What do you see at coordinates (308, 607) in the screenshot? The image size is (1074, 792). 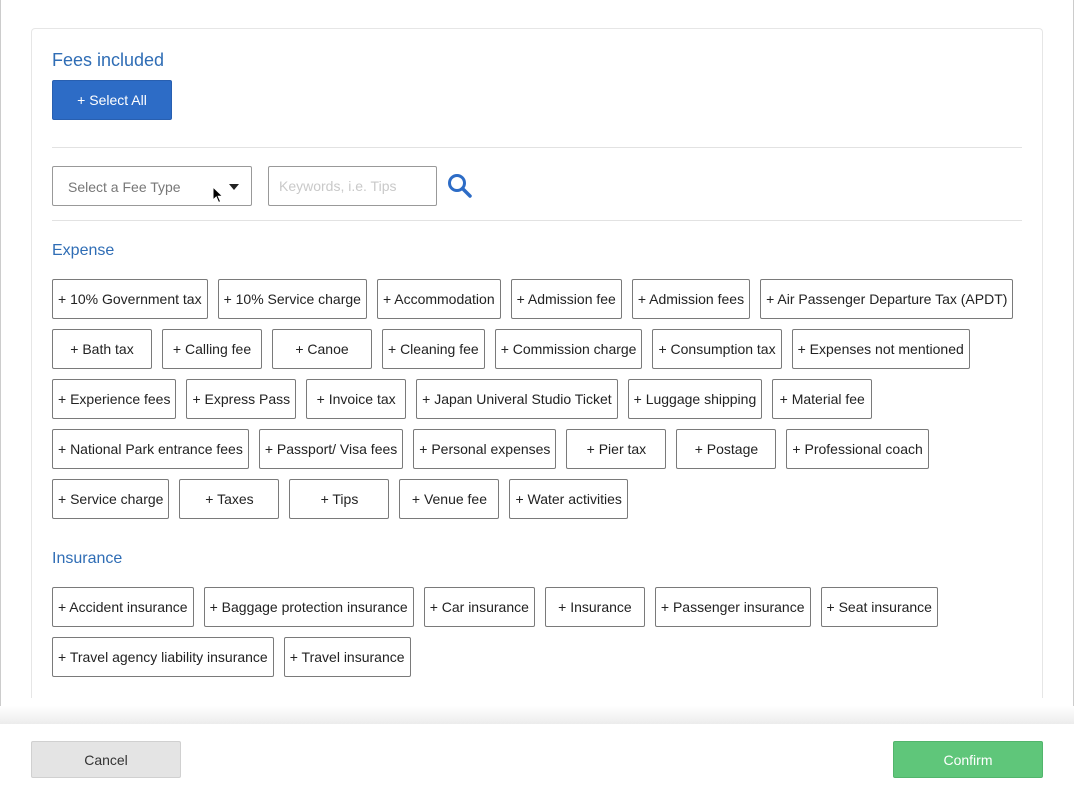 I see `fee-chip: + Baggage protection insurance` at bounding box center [308, 607].